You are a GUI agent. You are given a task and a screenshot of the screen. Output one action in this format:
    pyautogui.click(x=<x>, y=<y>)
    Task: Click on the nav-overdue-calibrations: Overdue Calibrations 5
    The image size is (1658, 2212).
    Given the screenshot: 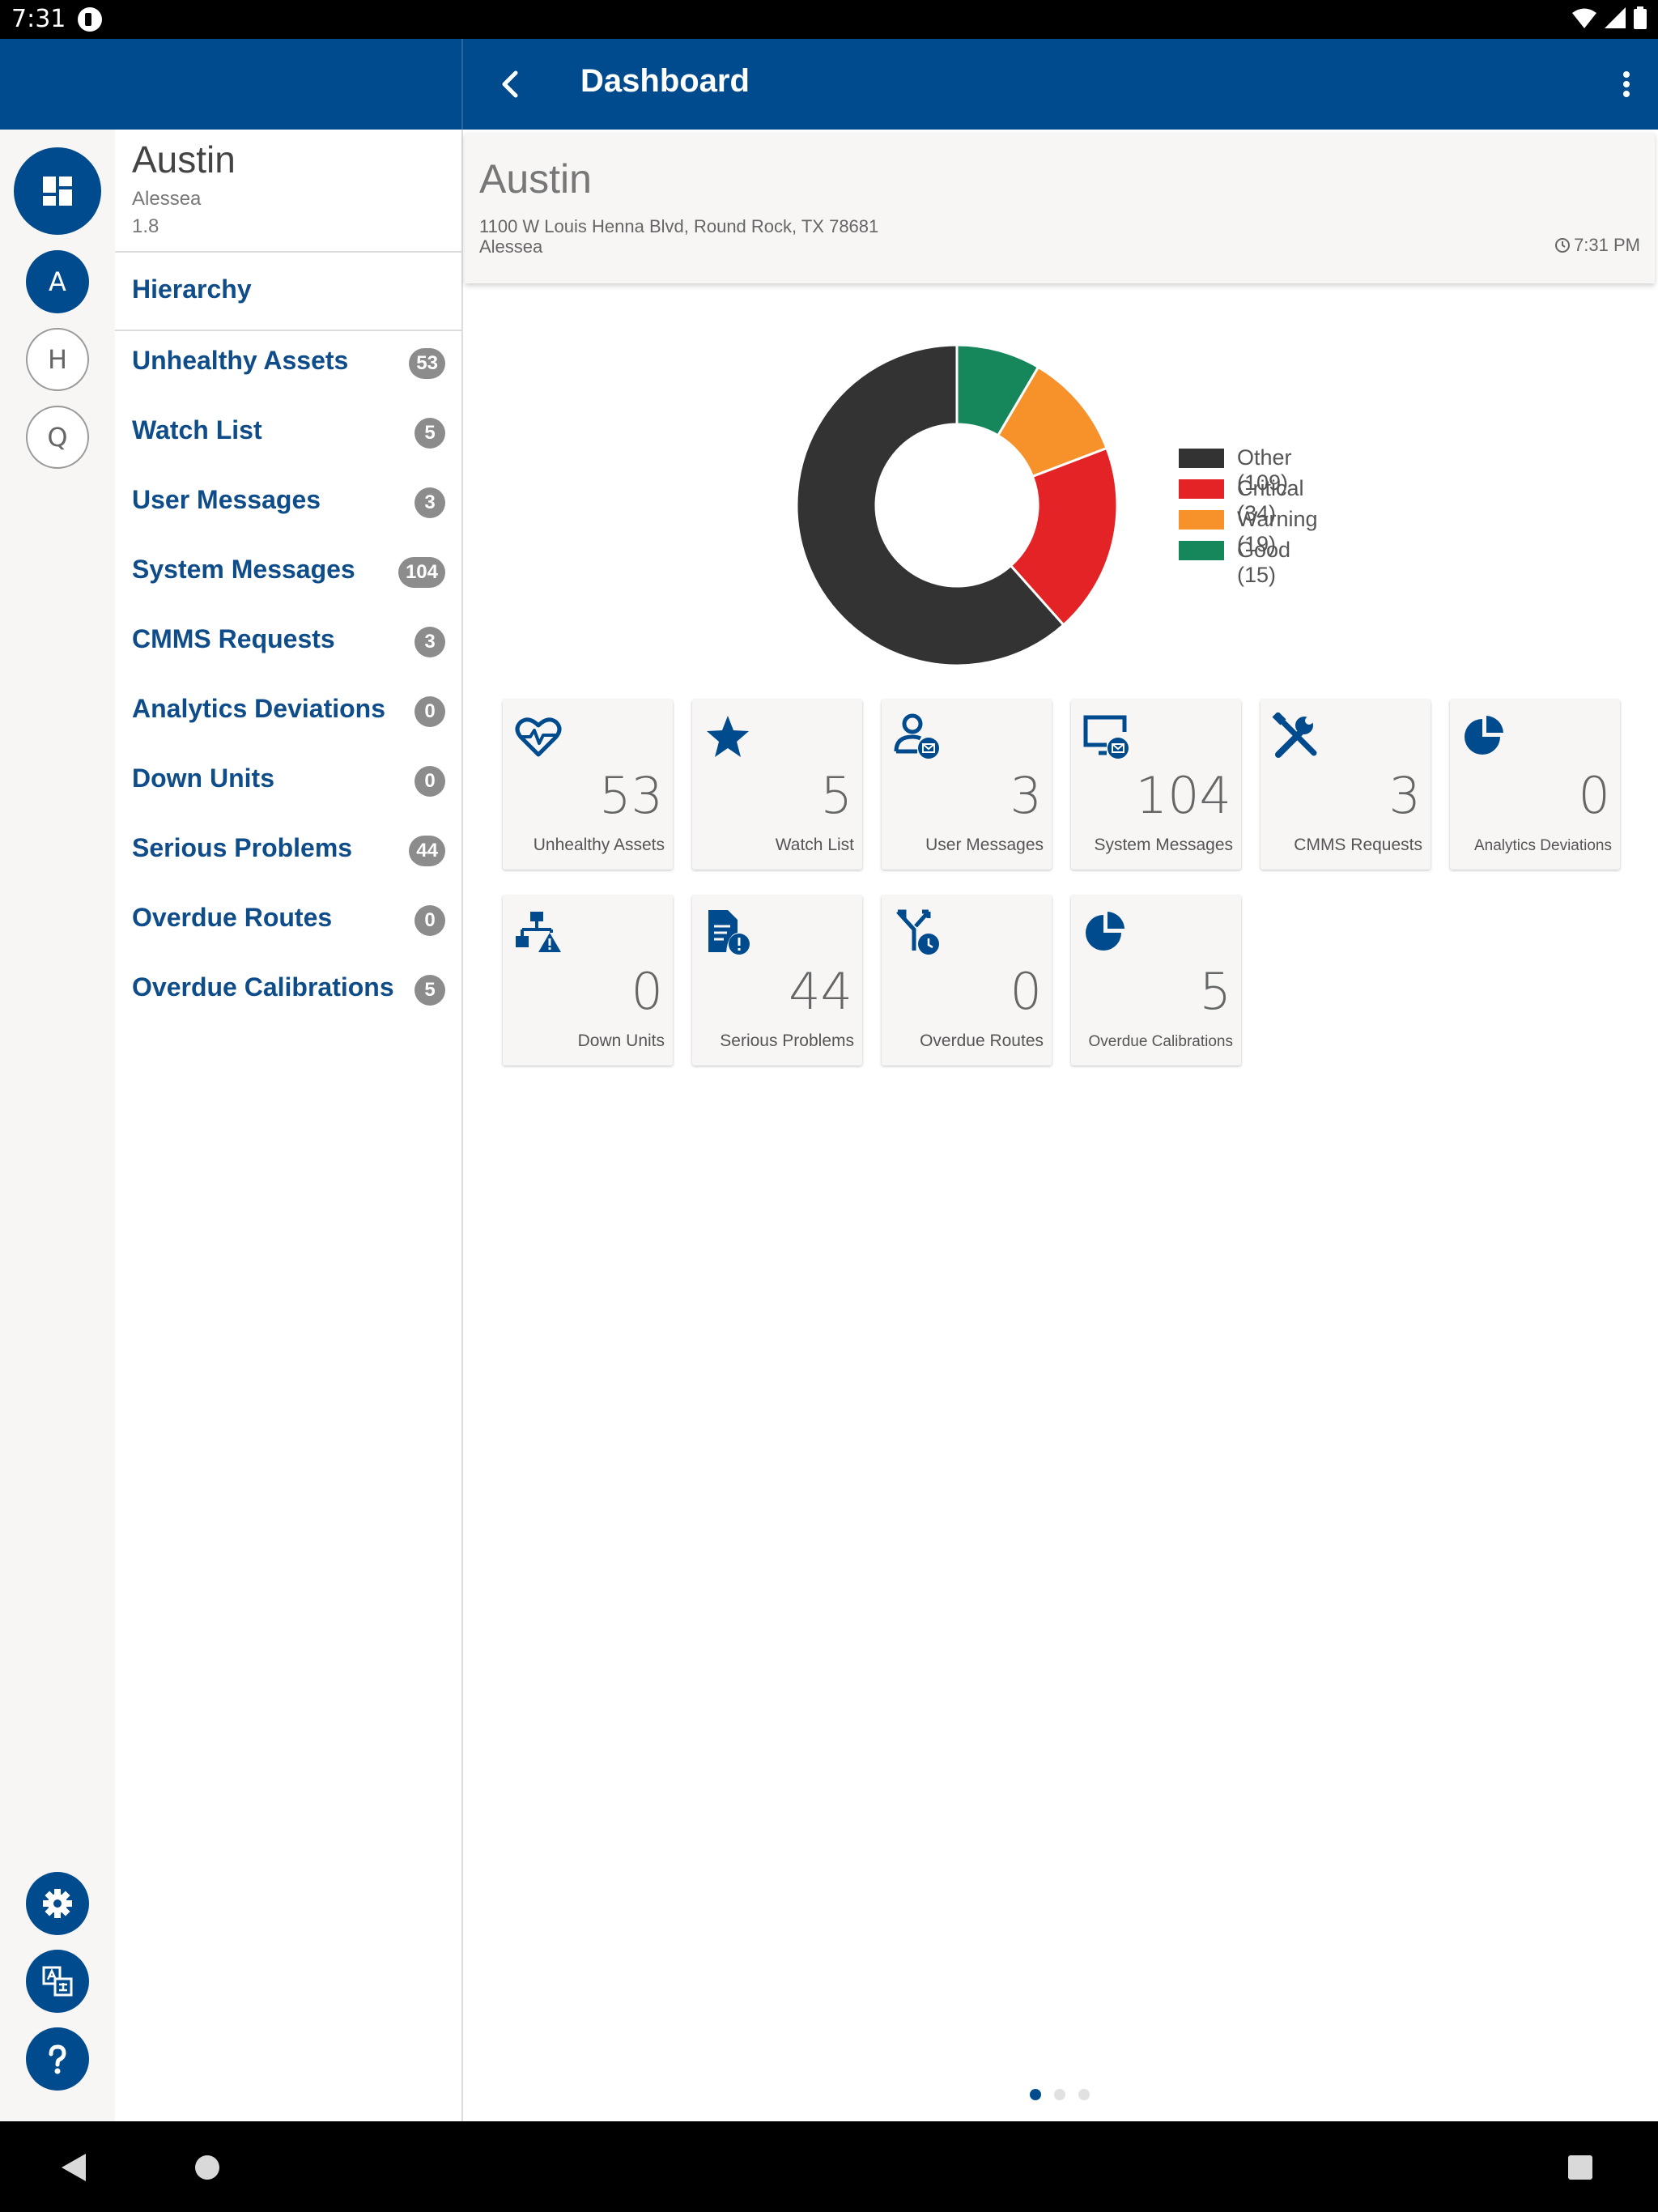 What is the action you would take?
    pyautogui.click(x=288, y=990)
    